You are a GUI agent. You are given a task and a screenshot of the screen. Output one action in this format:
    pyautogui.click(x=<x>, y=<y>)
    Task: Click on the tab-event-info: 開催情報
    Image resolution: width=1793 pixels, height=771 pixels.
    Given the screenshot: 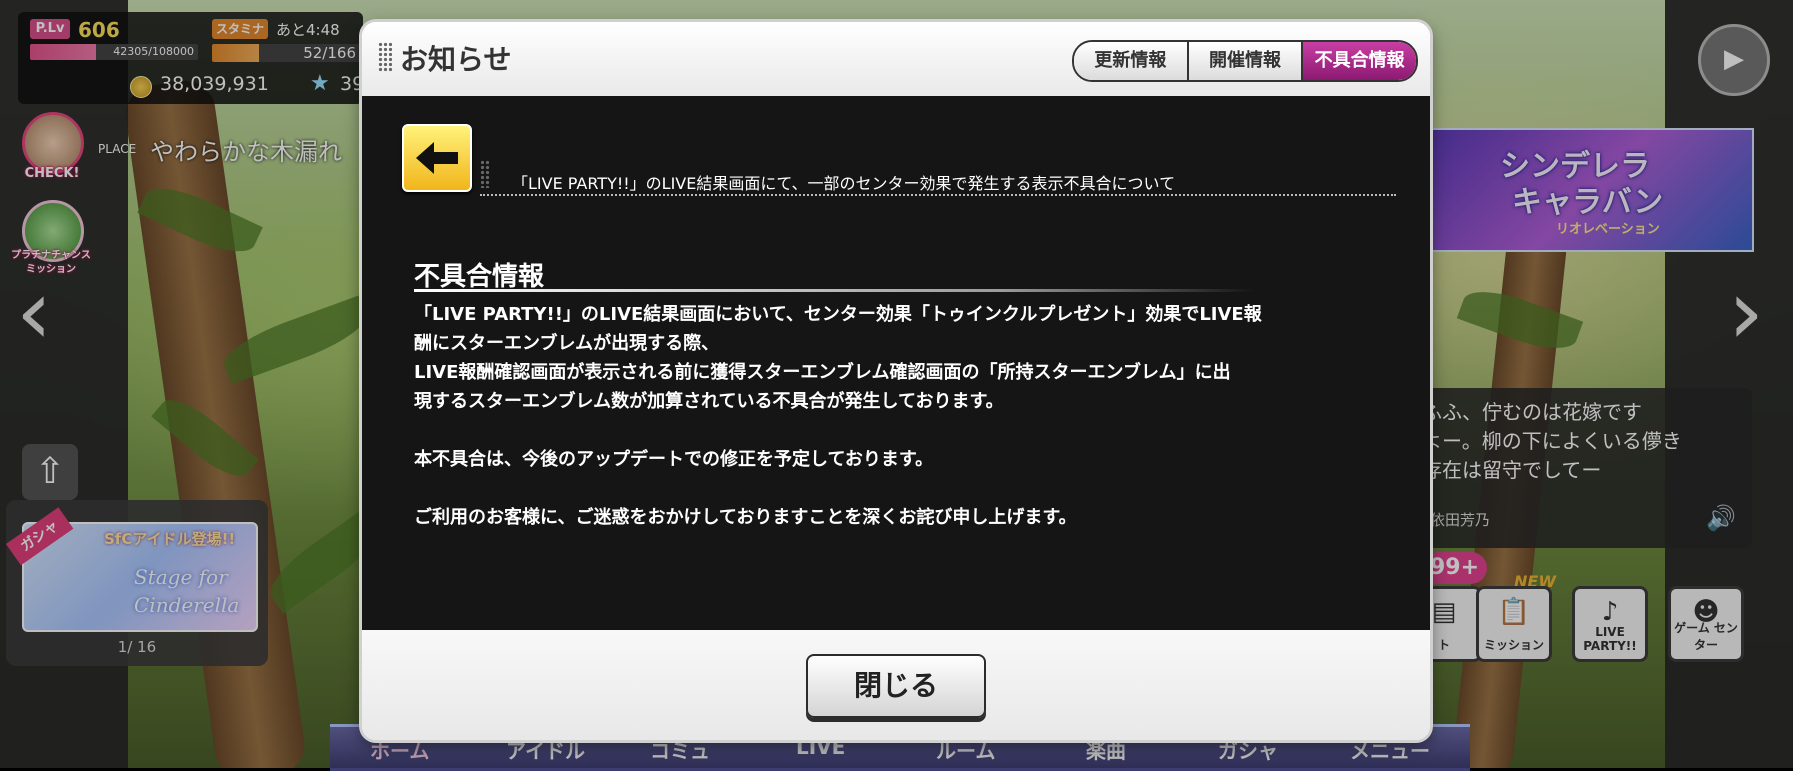 What is the action you would take?
    pyautogui.click(x=1246, y=61)
    